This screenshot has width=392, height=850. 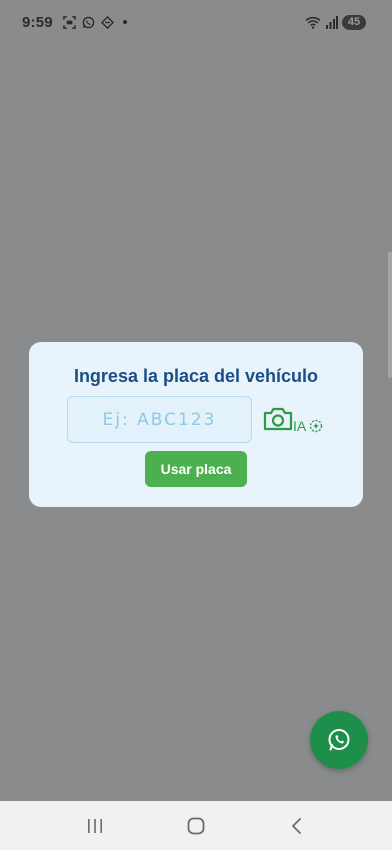 I want to click on recent-apps-button, so click(x=95, y=826).